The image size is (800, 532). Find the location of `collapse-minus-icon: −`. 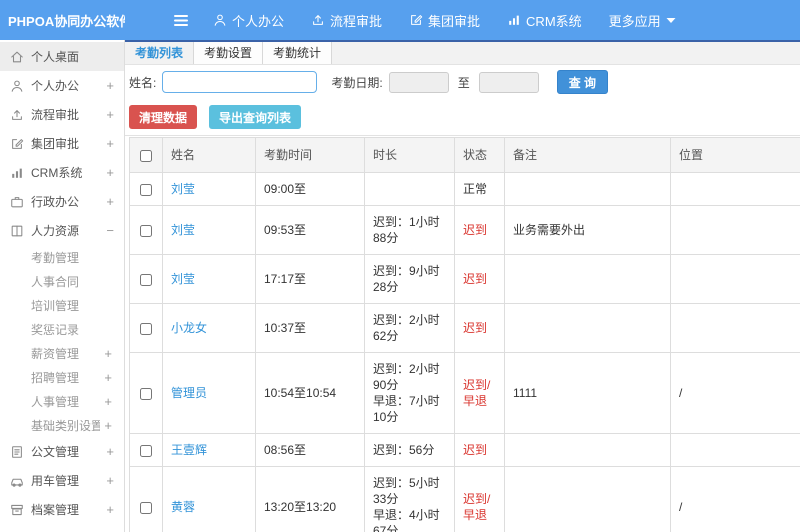

collapse-minus-icon: − is located at coordinates (110, 230).